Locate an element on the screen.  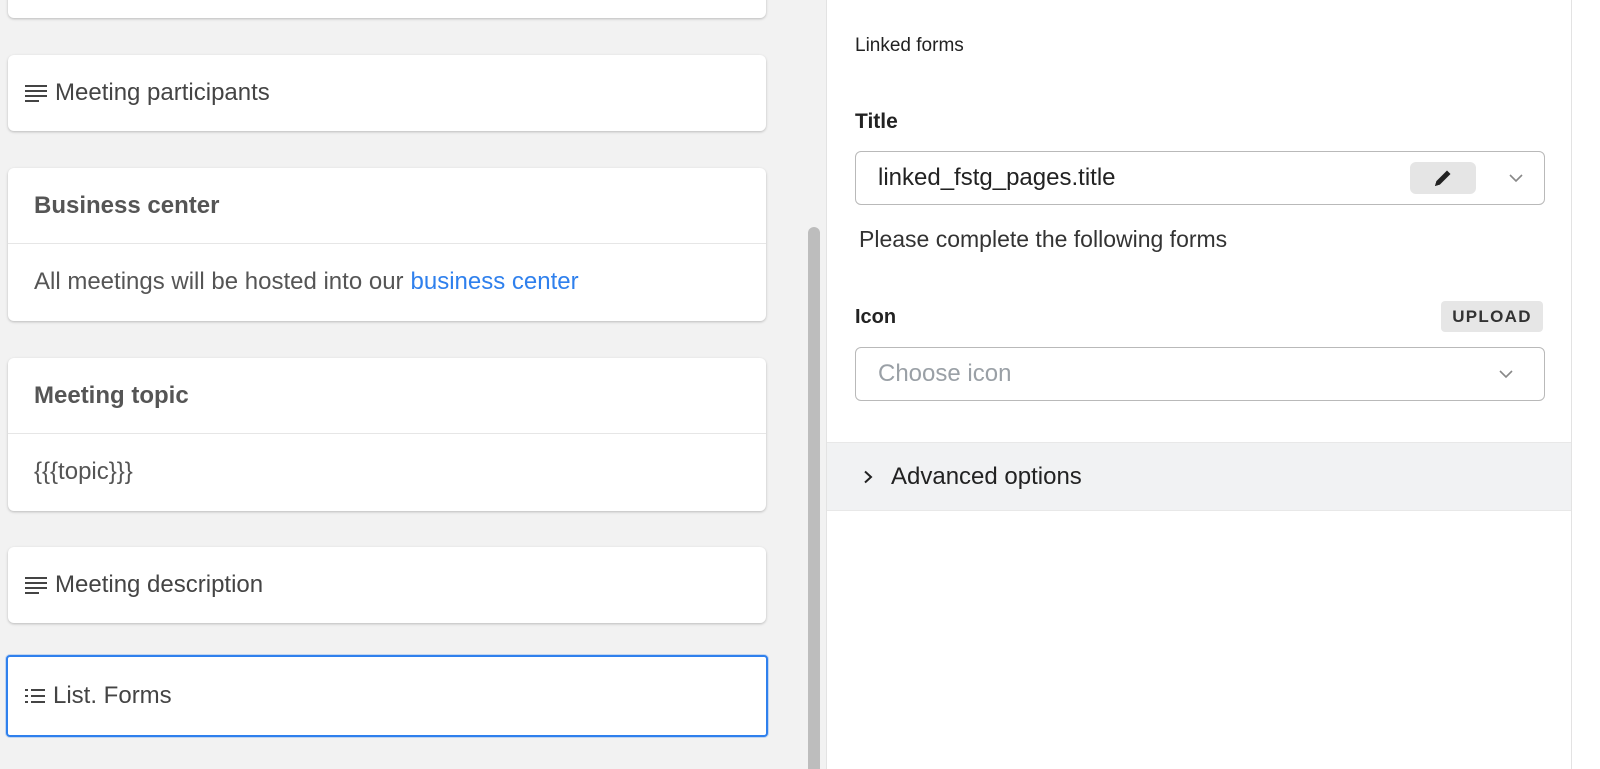
card-meeting-topic: Meeting topic {{{topic}}} is located at coordinates (387, 434).